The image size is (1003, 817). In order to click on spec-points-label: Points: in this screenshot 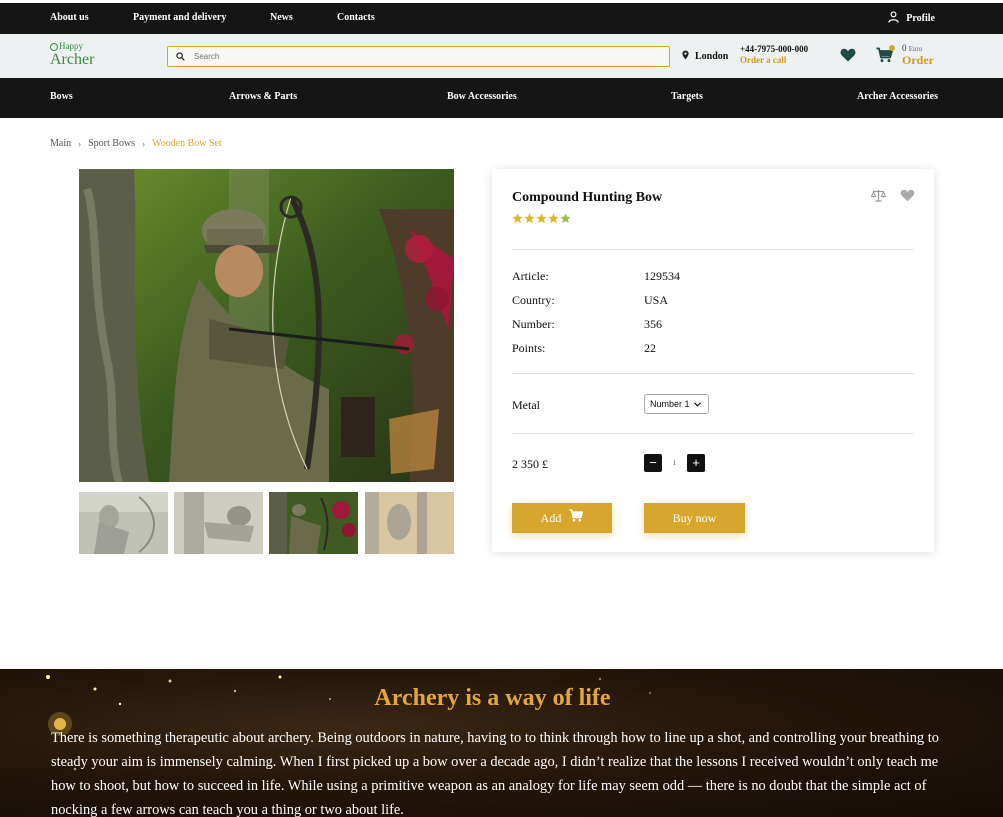, I will do `click(529, 348)`.